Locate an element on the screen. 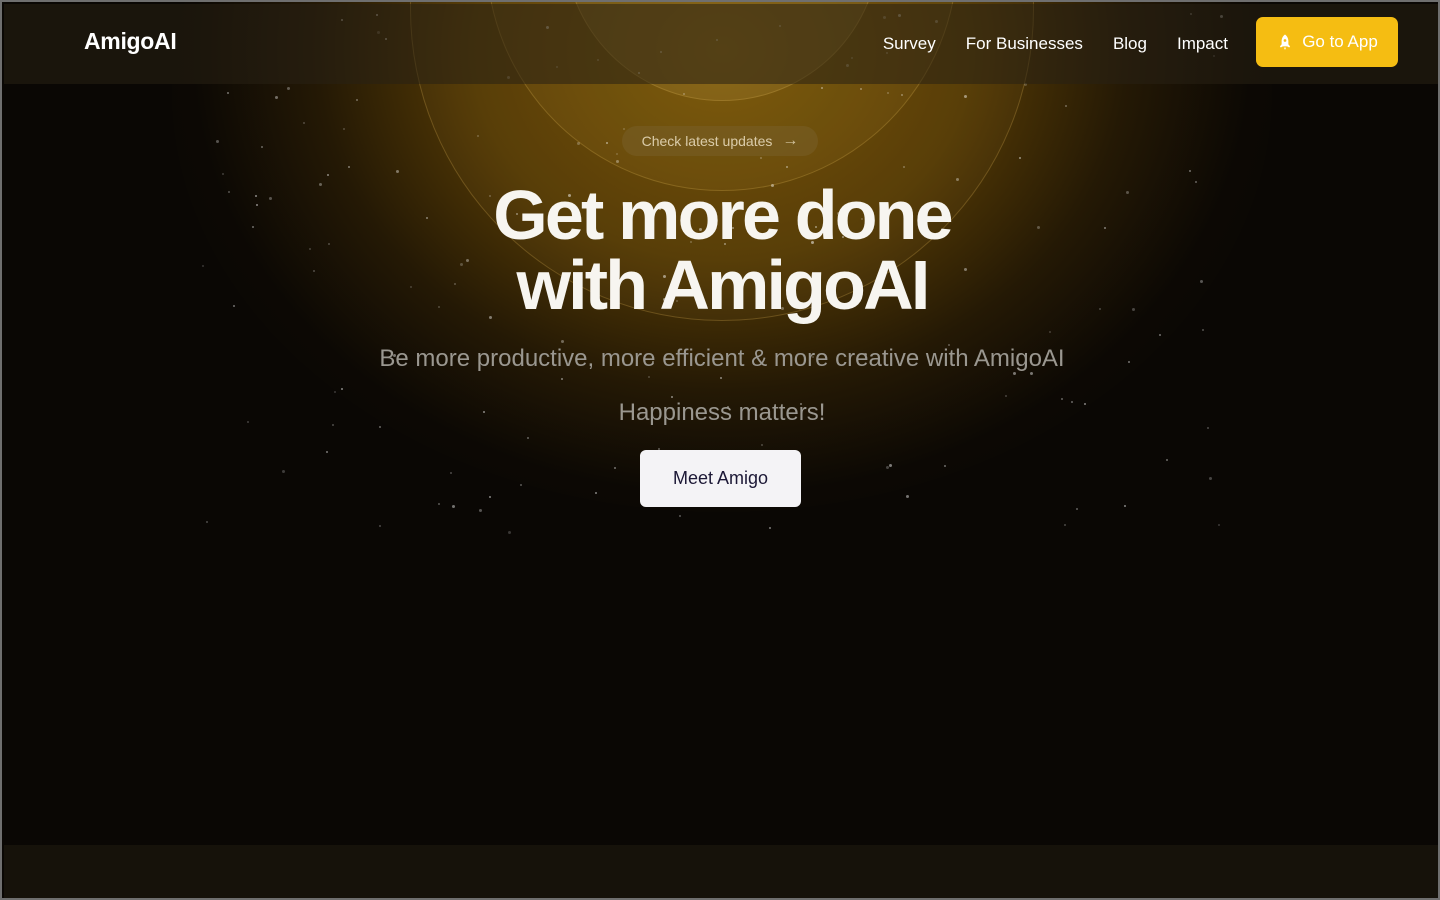 This screenshot has height=900, width=1440. nav-link-for-businesses: For Businesses is located at coordinates (1024, 44).